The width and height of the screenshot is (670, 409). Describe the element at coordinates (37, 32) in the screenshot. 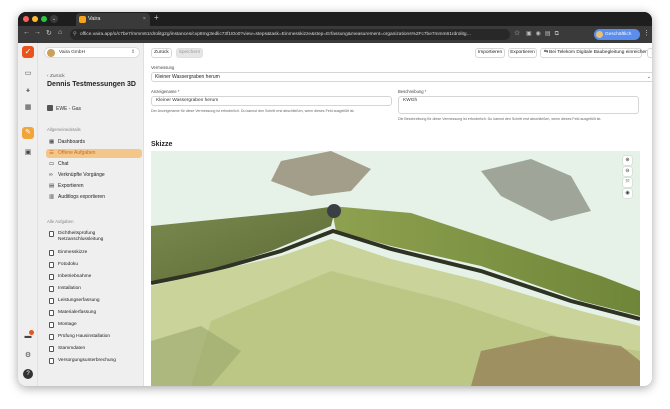

I see `forward-arrow-icon: →` at that location.